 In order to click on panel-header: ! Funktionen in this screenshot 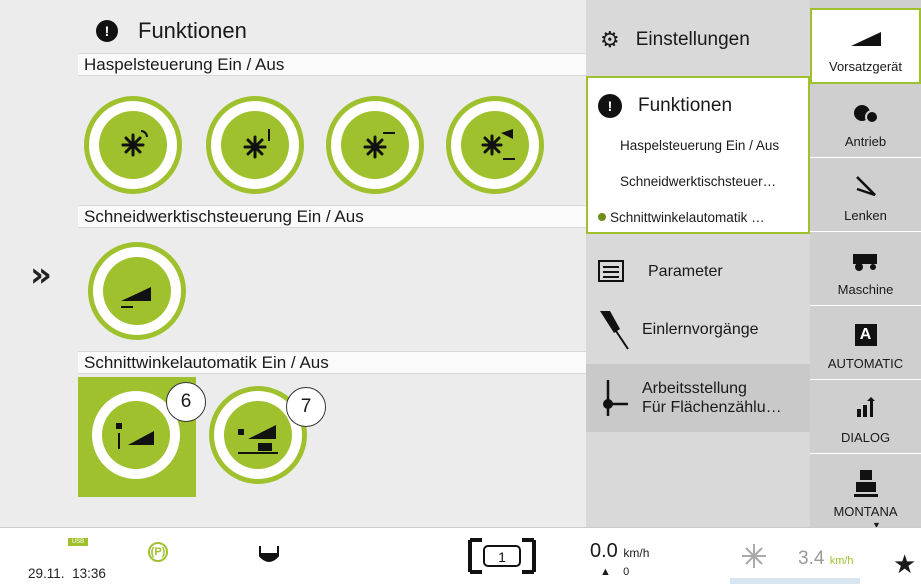, I will do `click(162, 31)`.